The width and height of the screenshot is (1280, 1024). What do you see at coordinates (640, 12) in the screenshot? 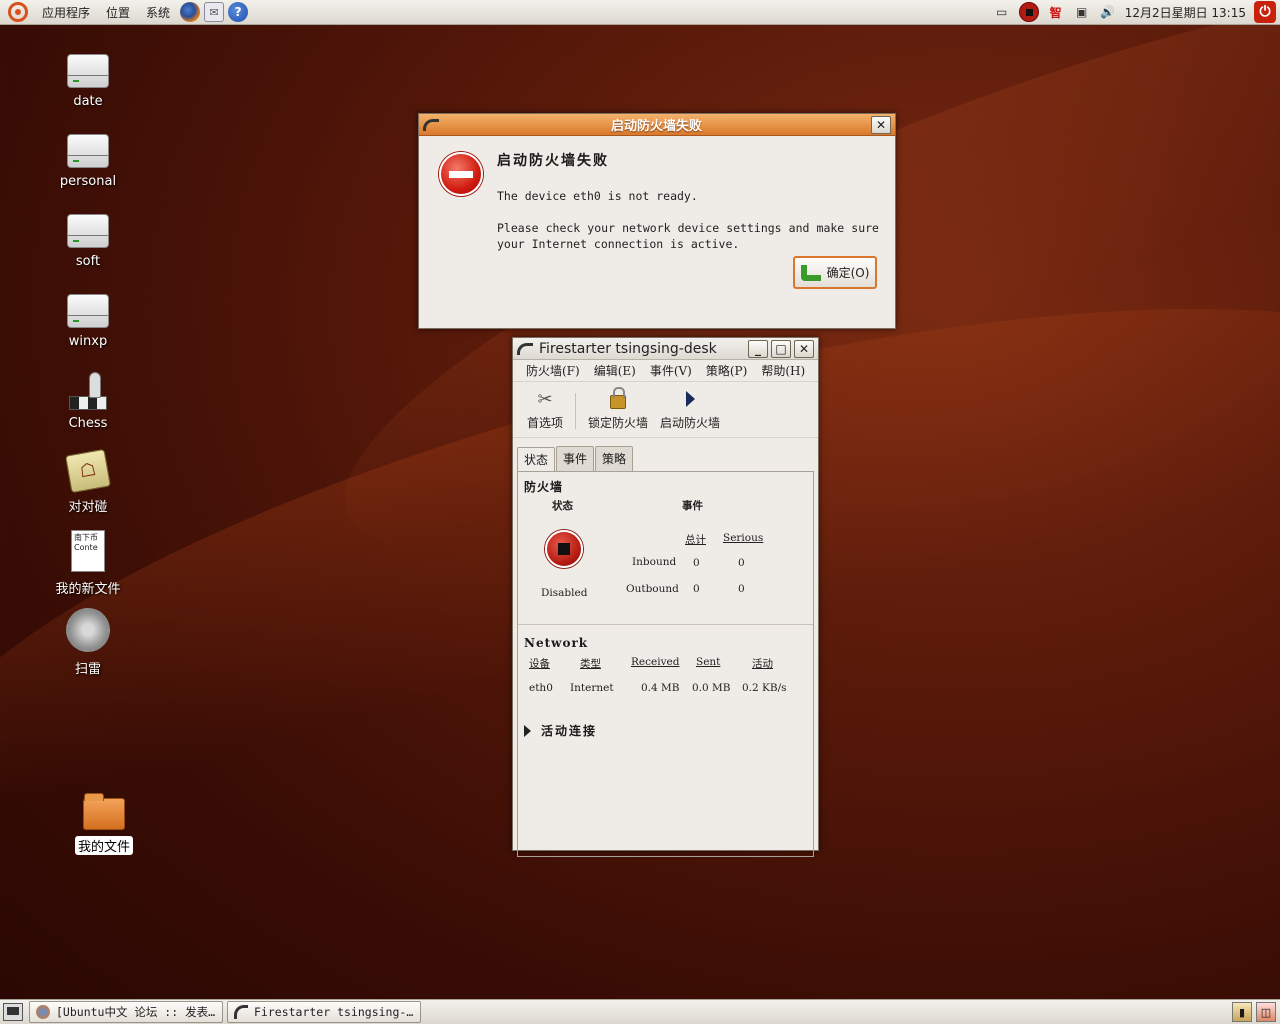
I see `top-panel: 应用程序 位置 系统 ✉ ? ▭ 智 ▣ 🔊 12月2日星期日 13:15 ⏻` at bounding box center [640, 12].